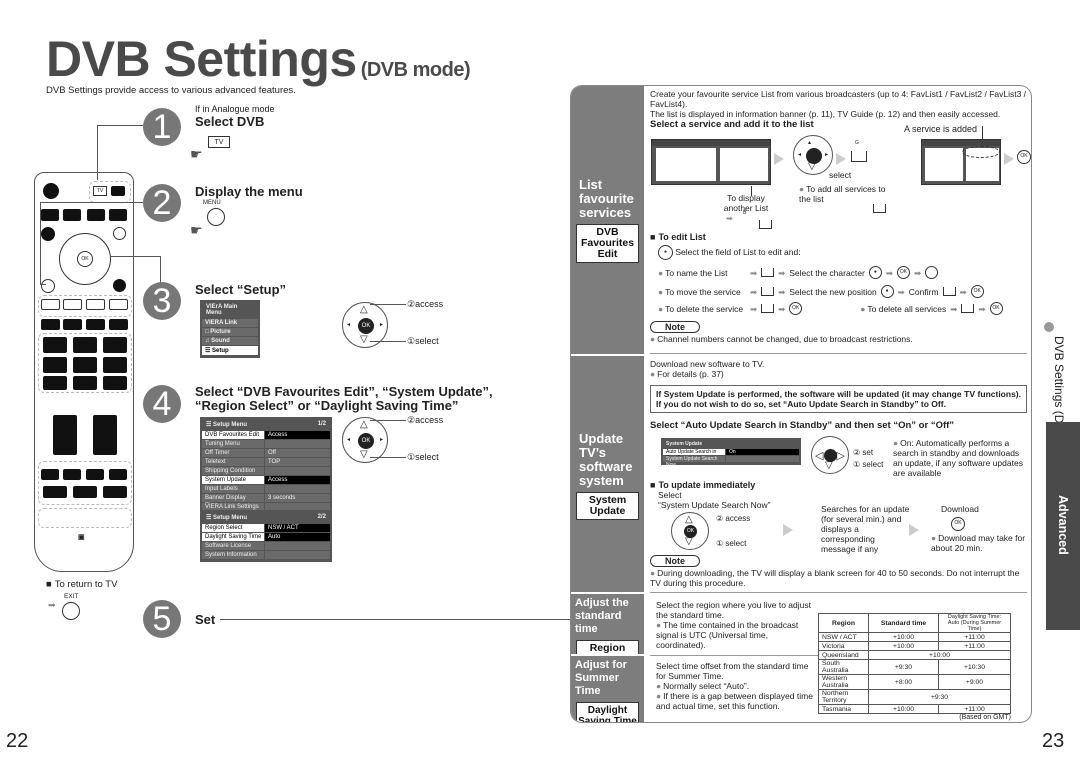 The height and width of the screenshot is (763, 1080). Describe the element at coordinates (233, 546) in the screenshot. I see `setup-menu-item-label: Software License` at that location.